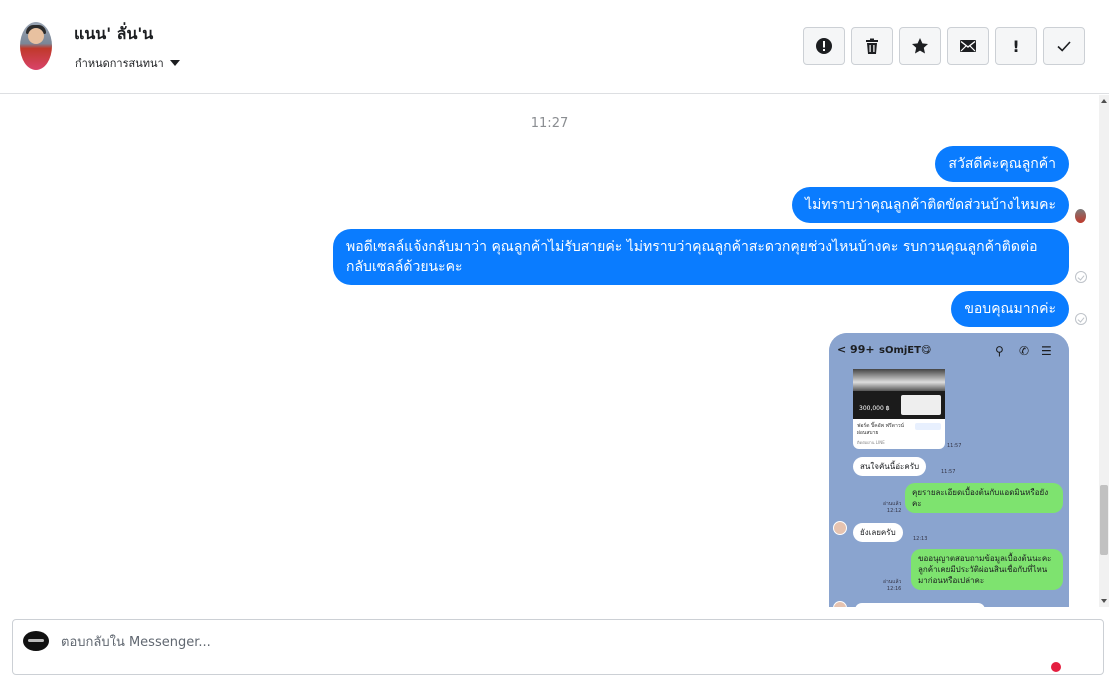  Describe the element at coordinates (871, 442) in the screenshot. I see `card-footer: ติดต่อผ่าน LINE` at that location.